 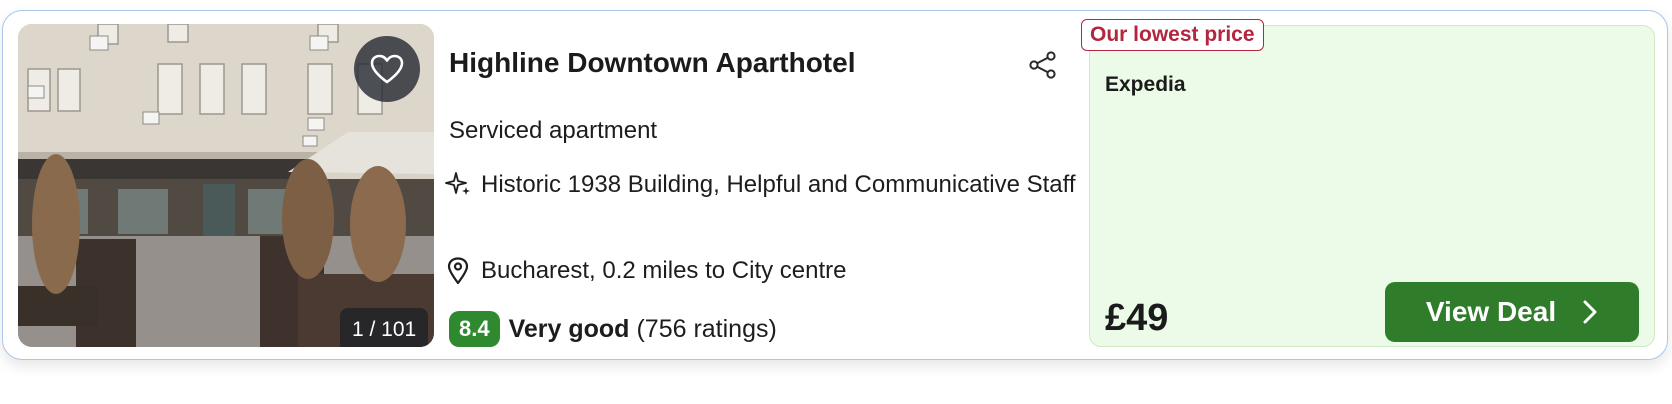 What do you see at coordinates (457, 183) in the screenshot?
I see `sparkle-icon` at bounding box center [457, 183].